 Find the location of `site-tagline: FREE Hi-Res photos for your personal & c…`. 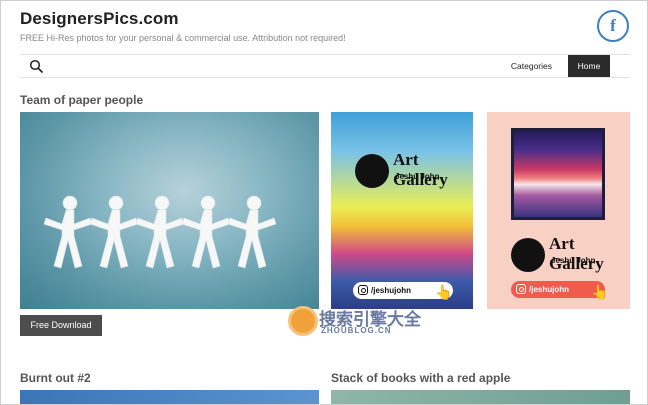

site-tagline: FREE Hi-Res photos for your personal & c… is located at coordinates (183, 38).